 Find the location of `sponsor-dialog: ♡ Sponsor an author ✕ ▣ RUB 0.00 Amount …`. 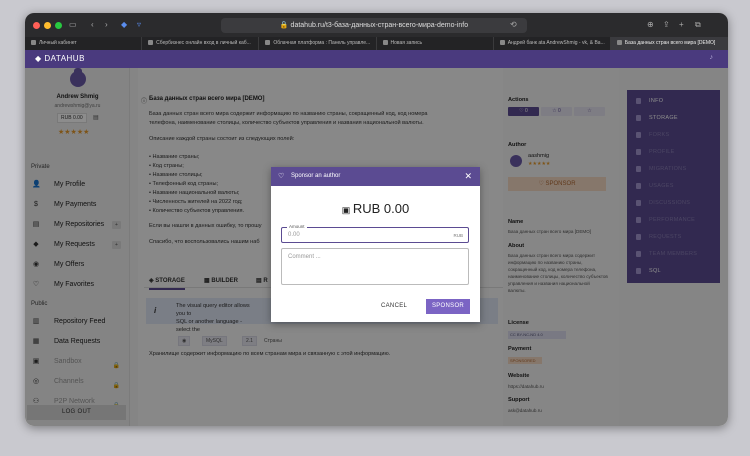

sponsor-dialog: ♡ Sponsor an author ✕ ▣ RUB 0.00 Amount … is located at coordinates (375, 244).